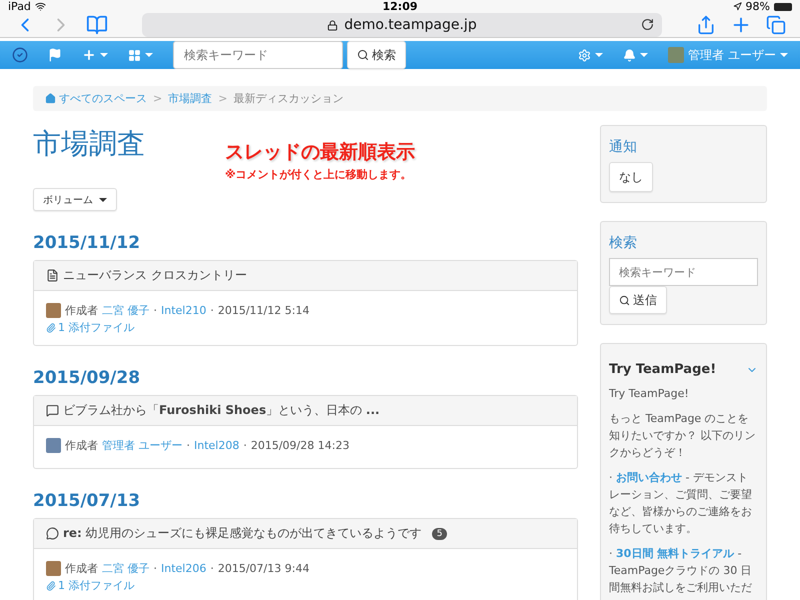 The width and height of the screenshot is (800, 600). Describe the element at coordinates (681, 570) in the screenshot. I see `link-description: · 30日間 無料トライアル - TeamPageクラウドの 30 日間無料お試しをご利用いただ` at that location.